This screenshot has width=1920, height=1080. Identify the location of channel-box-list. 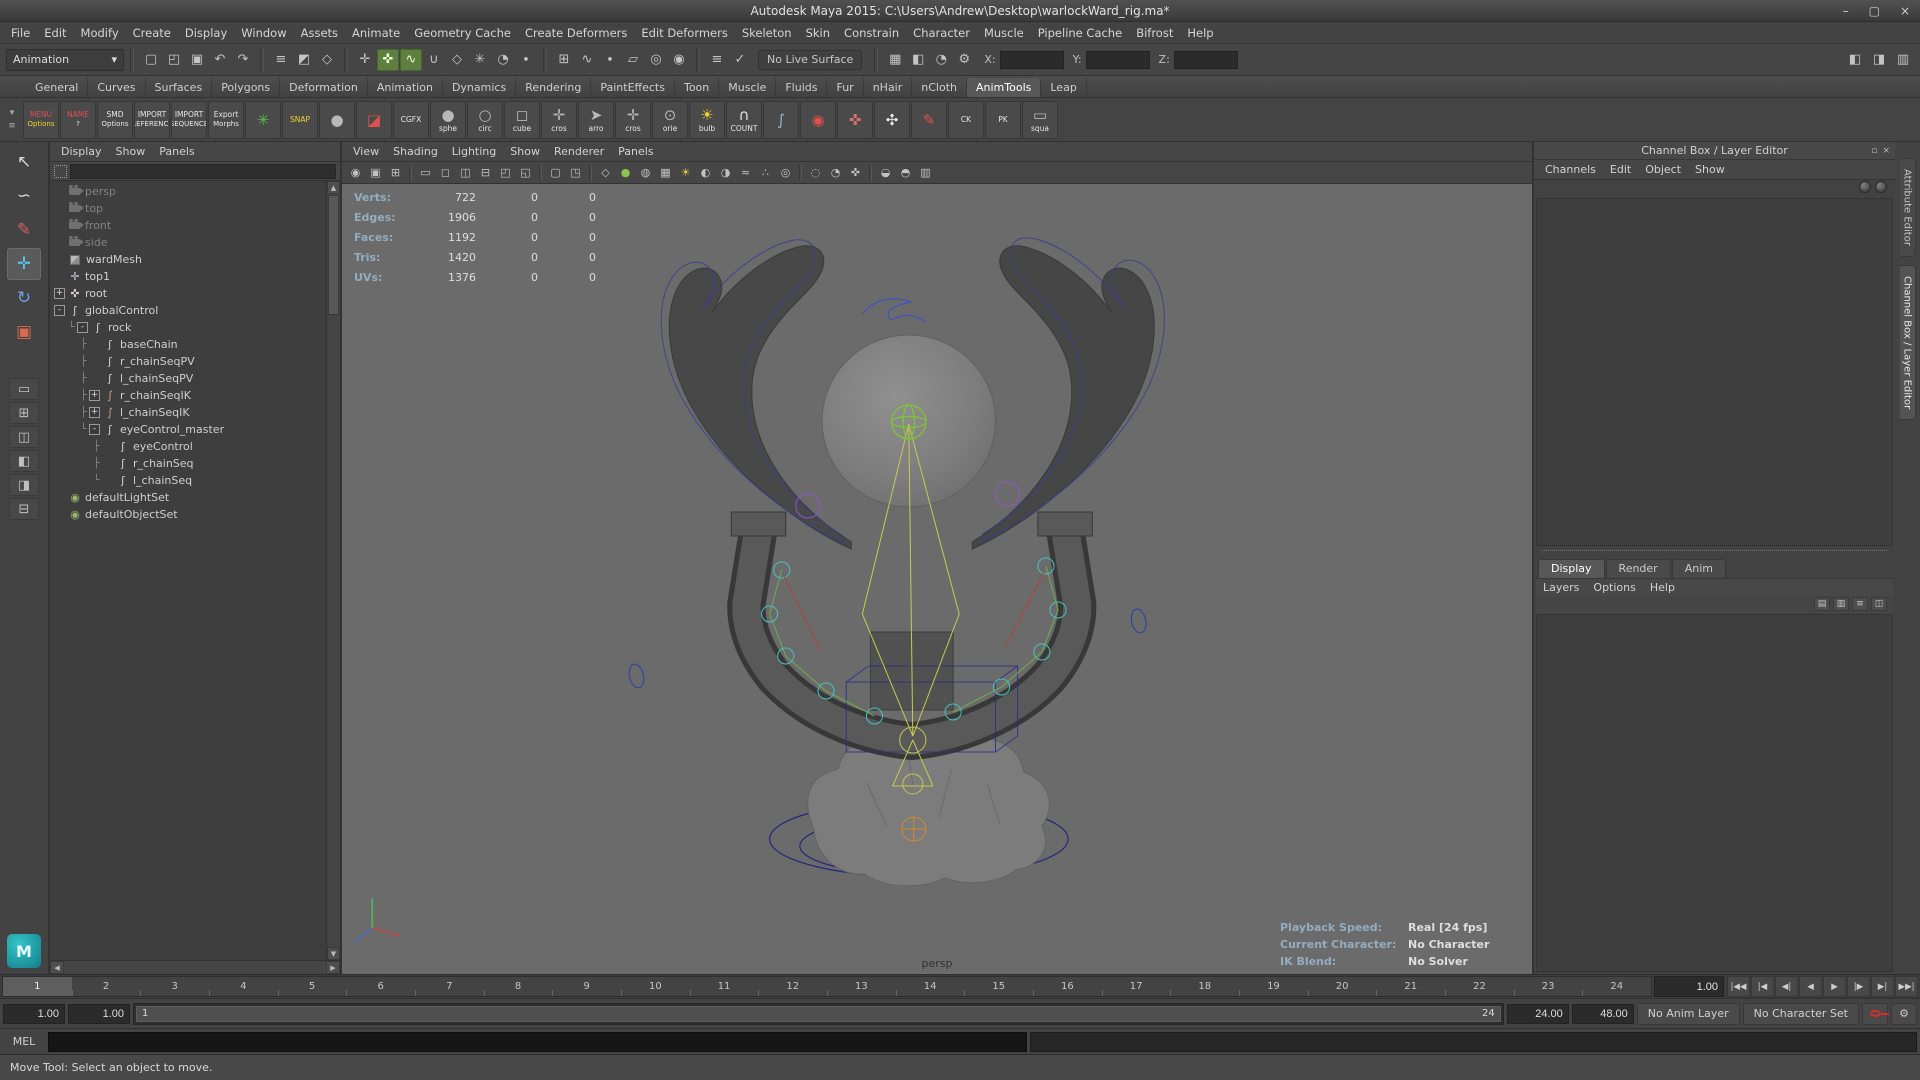
(1714, 372).